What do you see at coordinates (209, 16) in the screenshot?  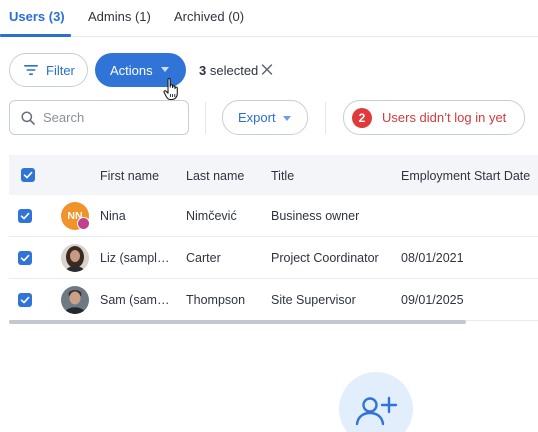 I see `tab-archived: Archived (0)` at bounding box center [209, 16].